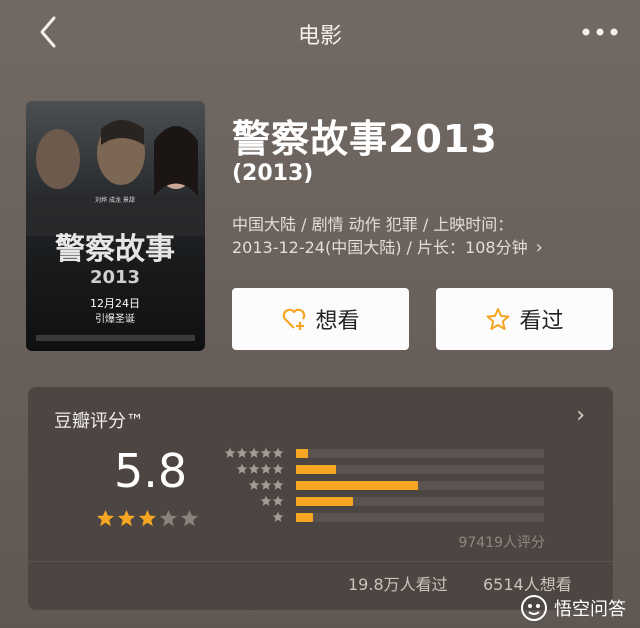 Image resolution: width=640 pixels, height=628 pixels. Describe the element at coordinates (541, 321) in the screenshot. I see `watched-label: 看过` at that location.